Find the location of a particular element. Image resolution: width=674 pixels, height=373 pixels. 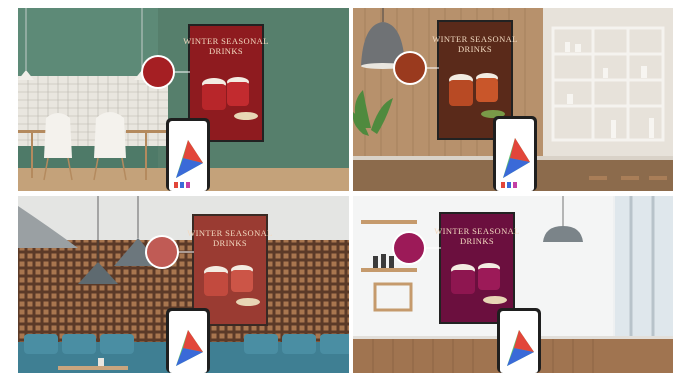

poster-display: WINTER SEASONAL DRINKS is located at coordinates (477, 268).